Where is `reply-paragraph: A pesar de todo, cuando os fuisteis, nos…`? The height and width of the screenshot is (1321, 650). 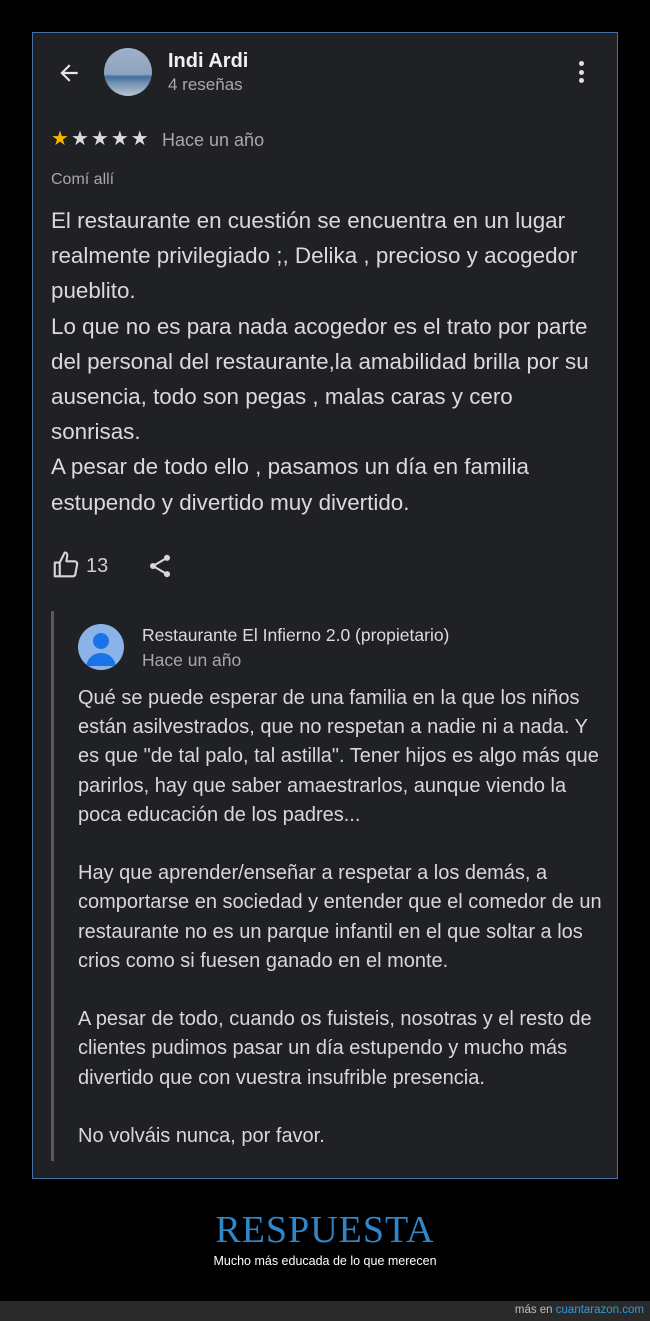 reply-paragraph: A pesar de todo, cuando os fuisteis, nos… is located at coordinates (335, 1048).